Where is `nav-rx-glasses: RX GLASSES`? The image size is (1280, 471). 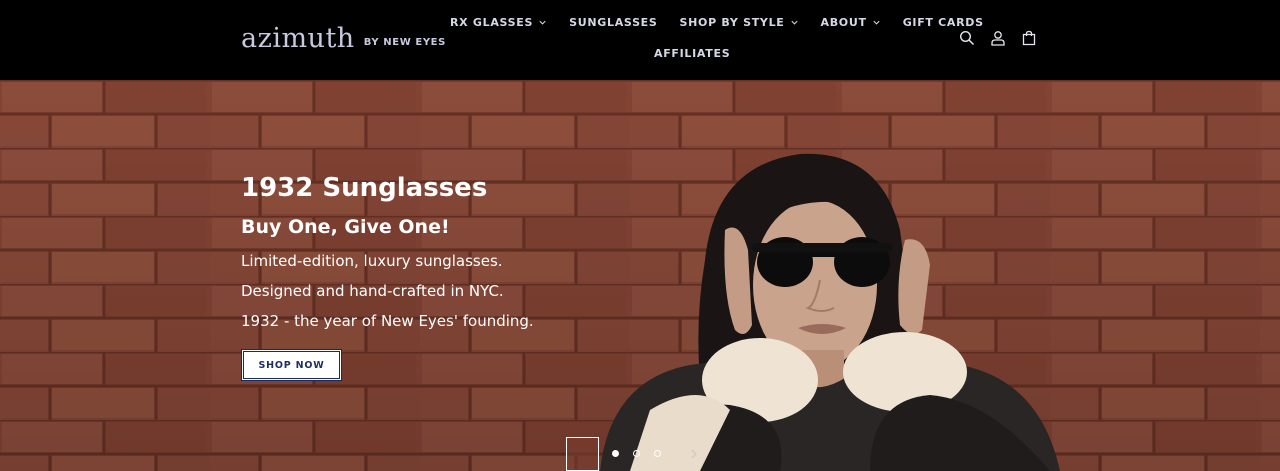 nav-rx-glasses: RX GLASSES is located at coordinates (498, 22).